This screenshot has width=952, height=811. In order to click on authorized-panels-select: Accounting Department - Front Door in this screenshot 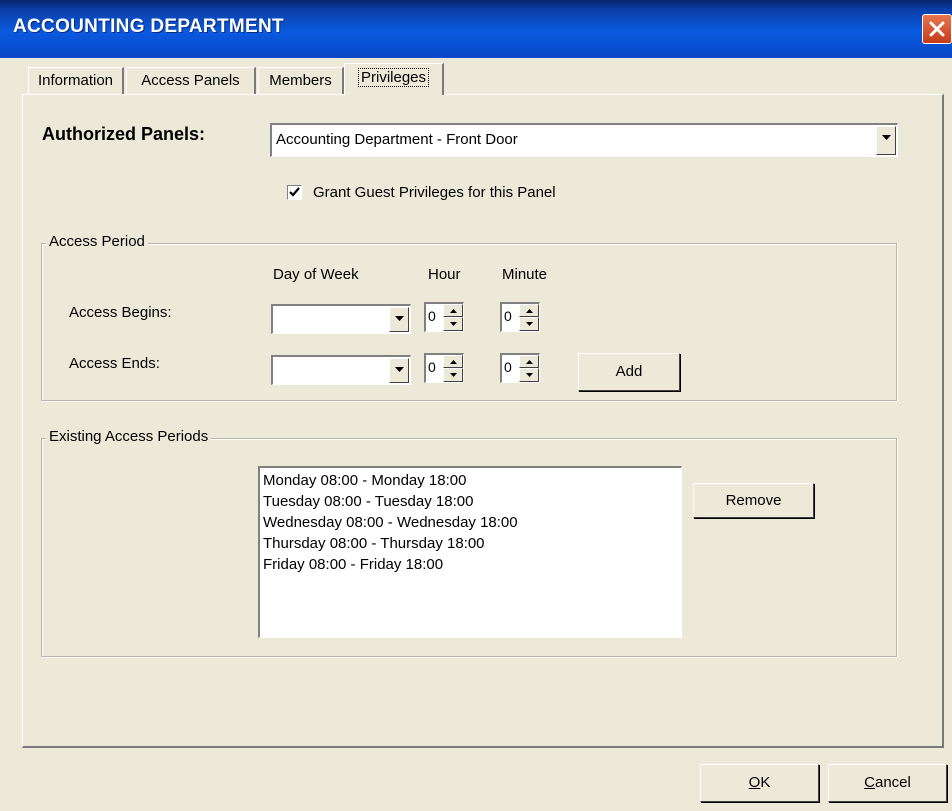, I will do `click(584, 140)`.